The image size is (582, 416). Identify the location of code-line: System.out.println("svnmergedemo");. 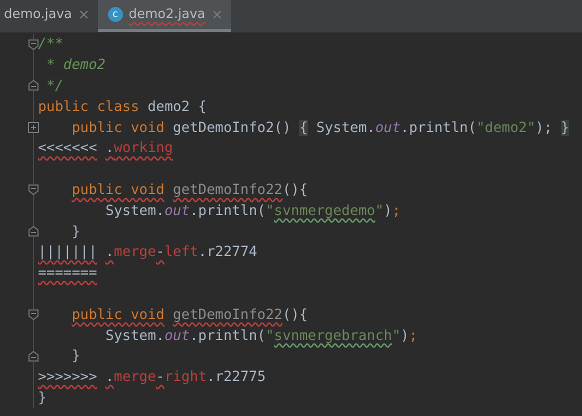
(252, 210).